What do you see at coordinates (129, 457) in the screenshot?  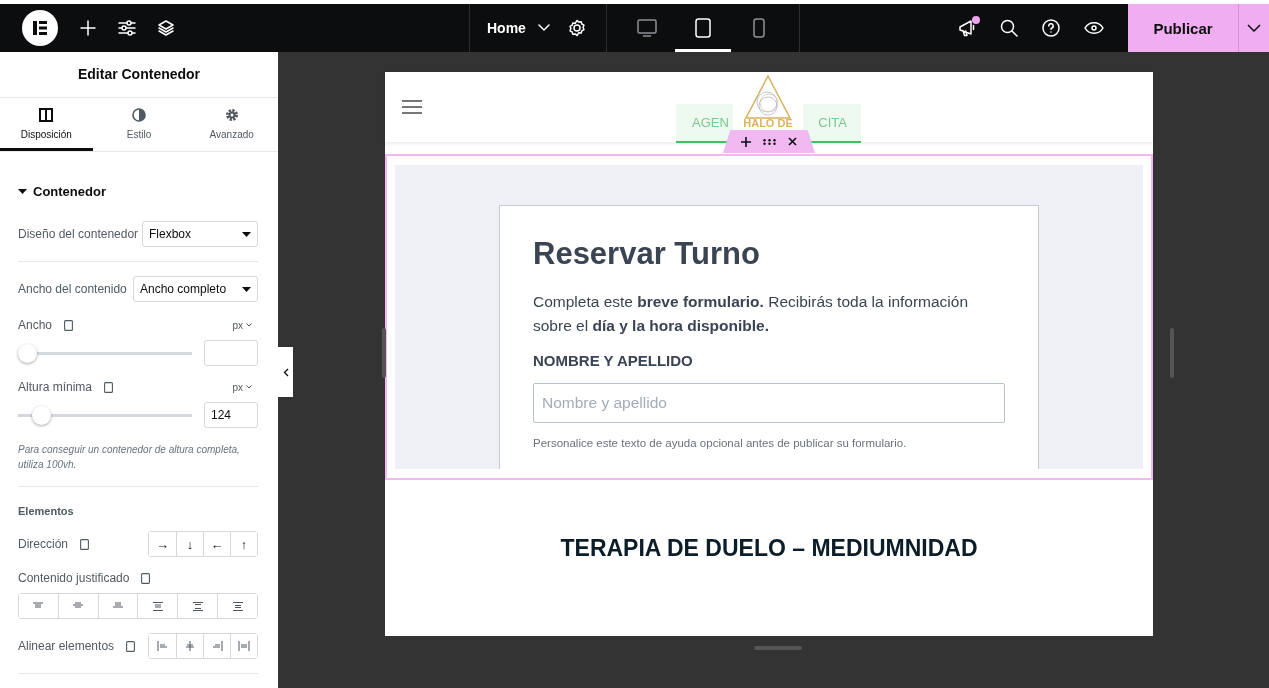 I see `help-text: Para conseguir un contenedor de altura completa, utiliza 100vh.` at bounding box center [129, 457].